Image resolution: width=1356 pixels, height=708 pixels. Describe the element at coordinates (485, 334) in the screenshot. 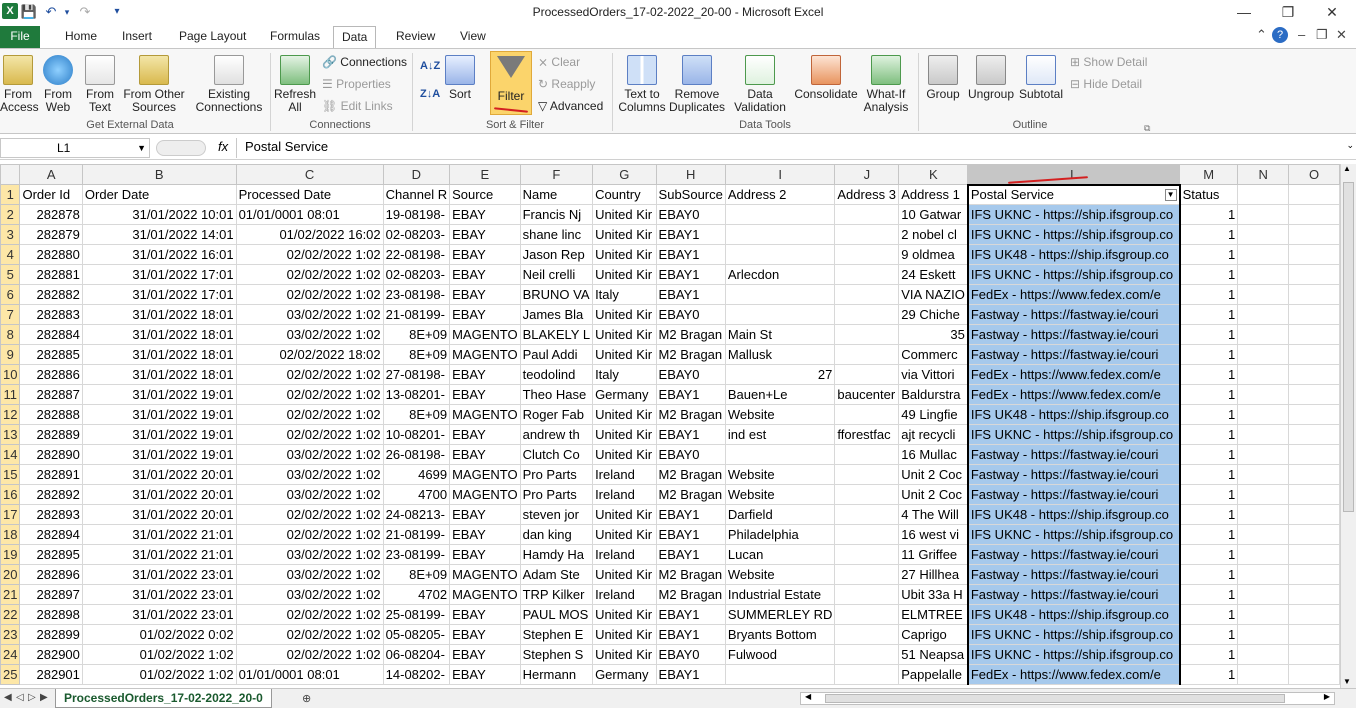

I see `cell: MAGENTO` at that location.